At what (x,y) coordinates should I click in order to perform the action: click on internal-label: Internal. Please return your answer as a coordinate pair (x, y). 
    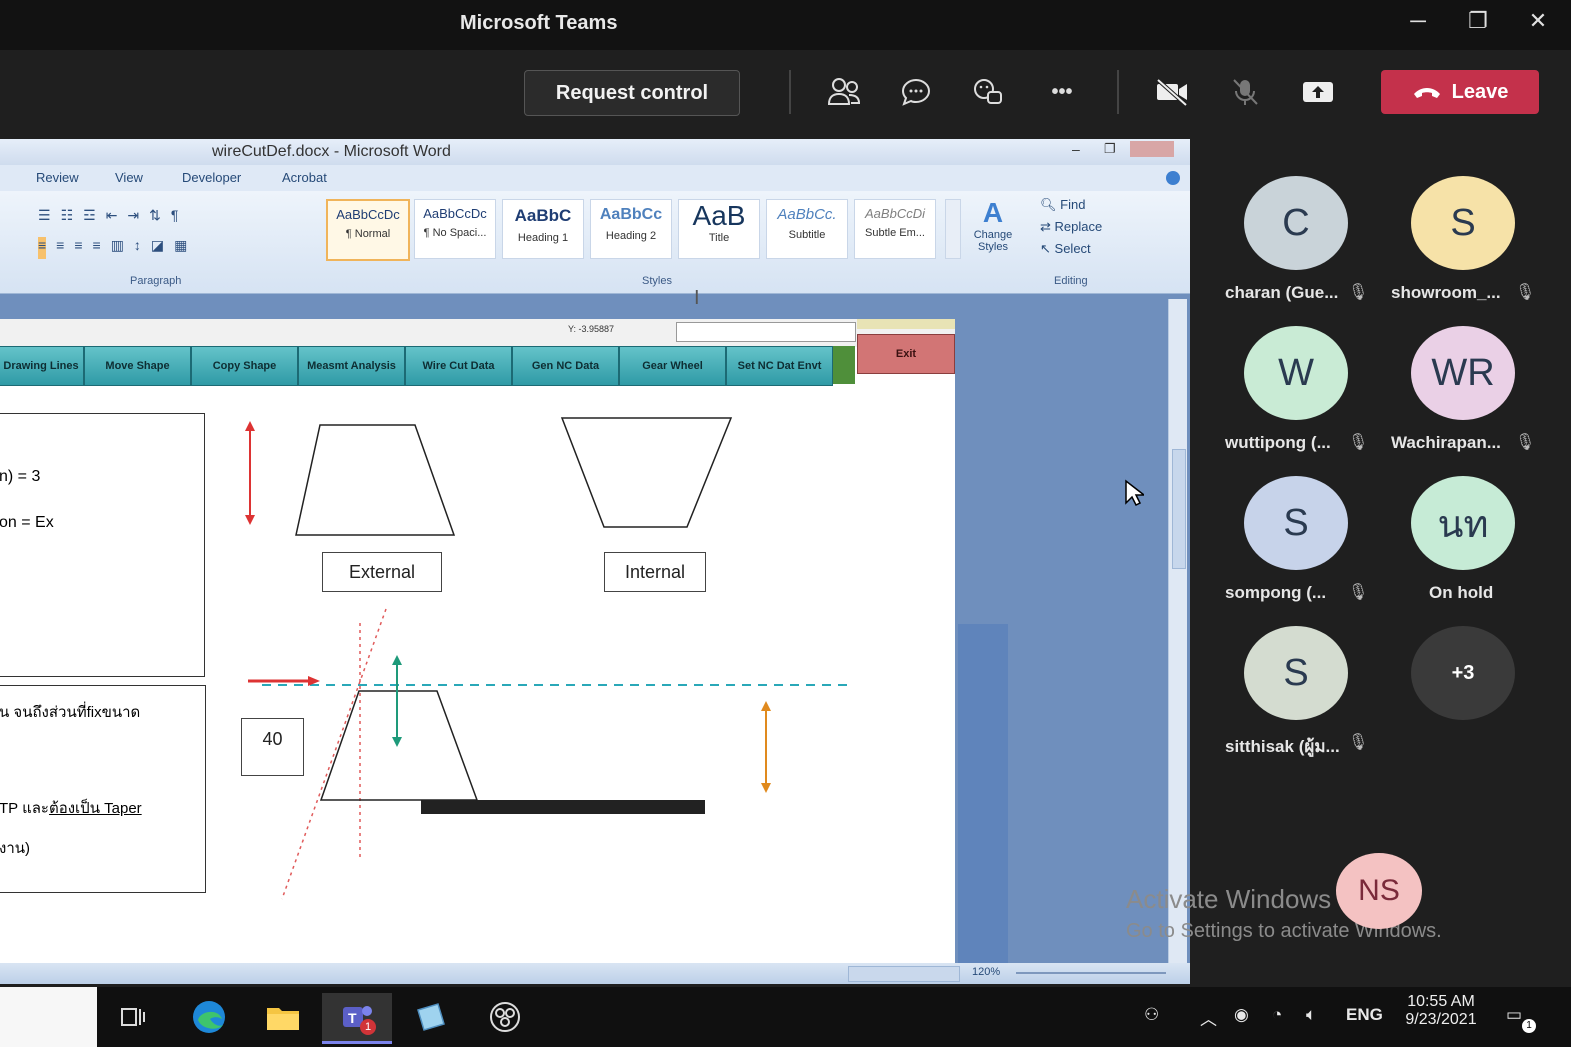
    Looking at the image, I should click on (655, 572).